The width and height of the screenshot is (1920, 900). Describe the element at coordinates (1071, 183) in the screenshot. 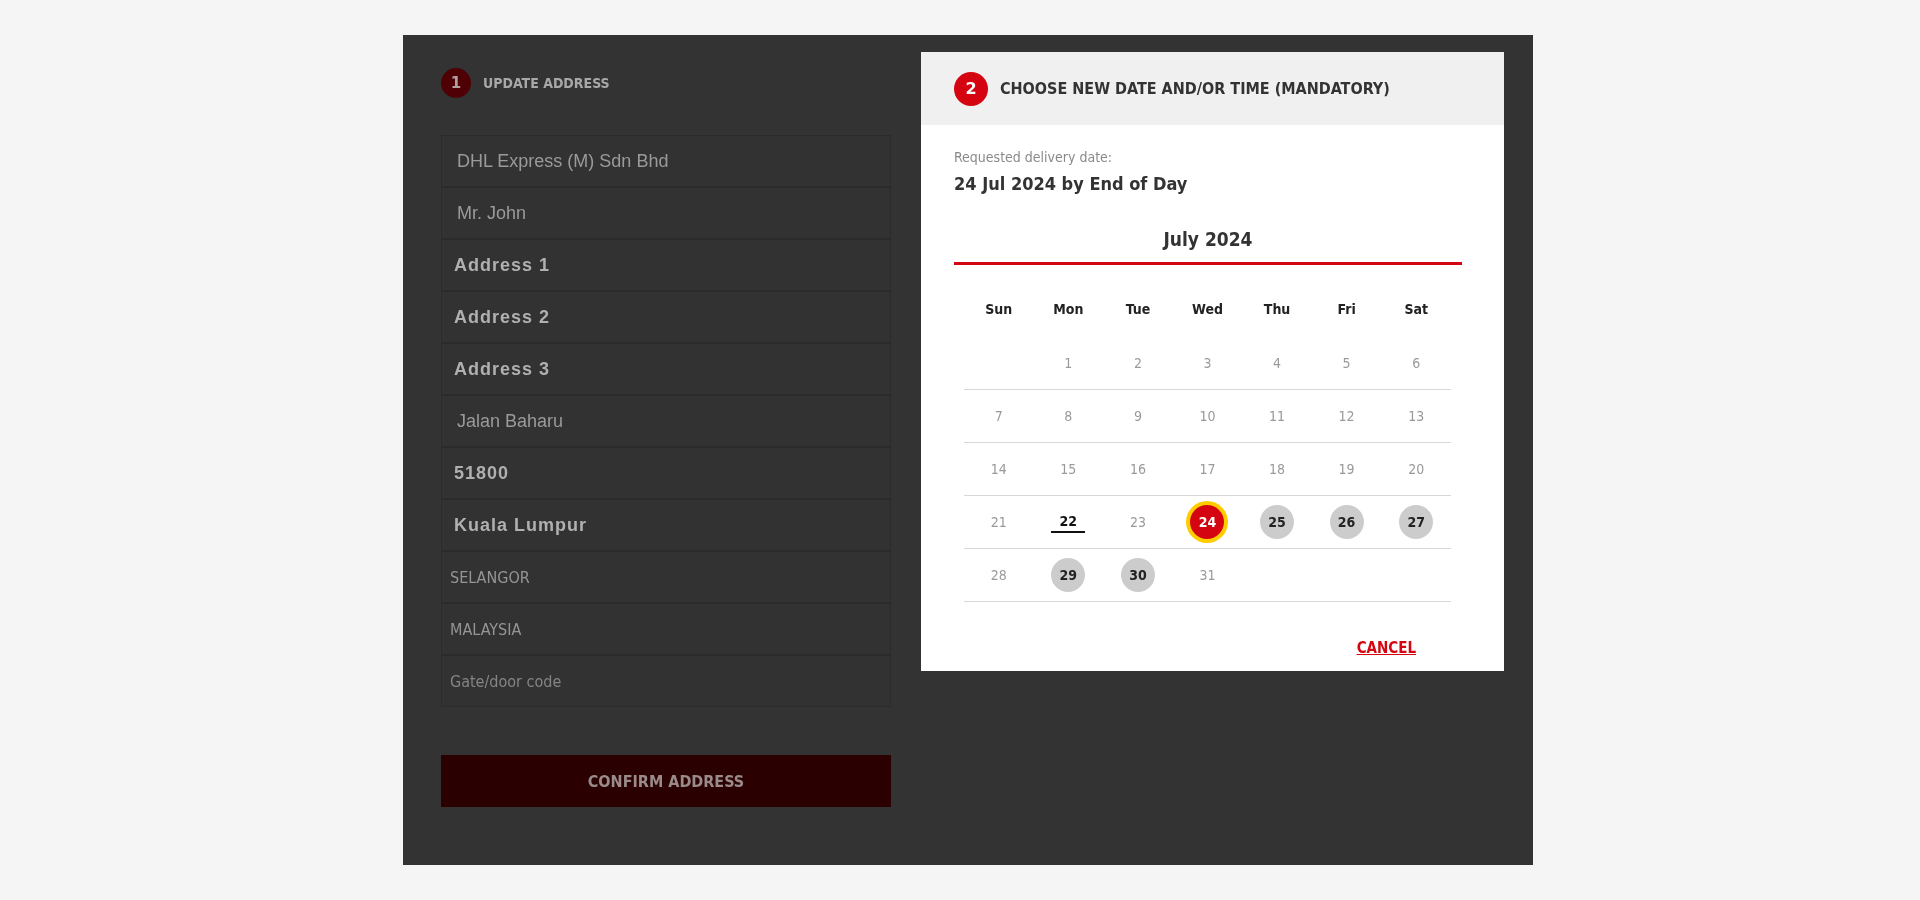

I see `delivery-date: 24 Jul 2024 by End of Day` at that location.